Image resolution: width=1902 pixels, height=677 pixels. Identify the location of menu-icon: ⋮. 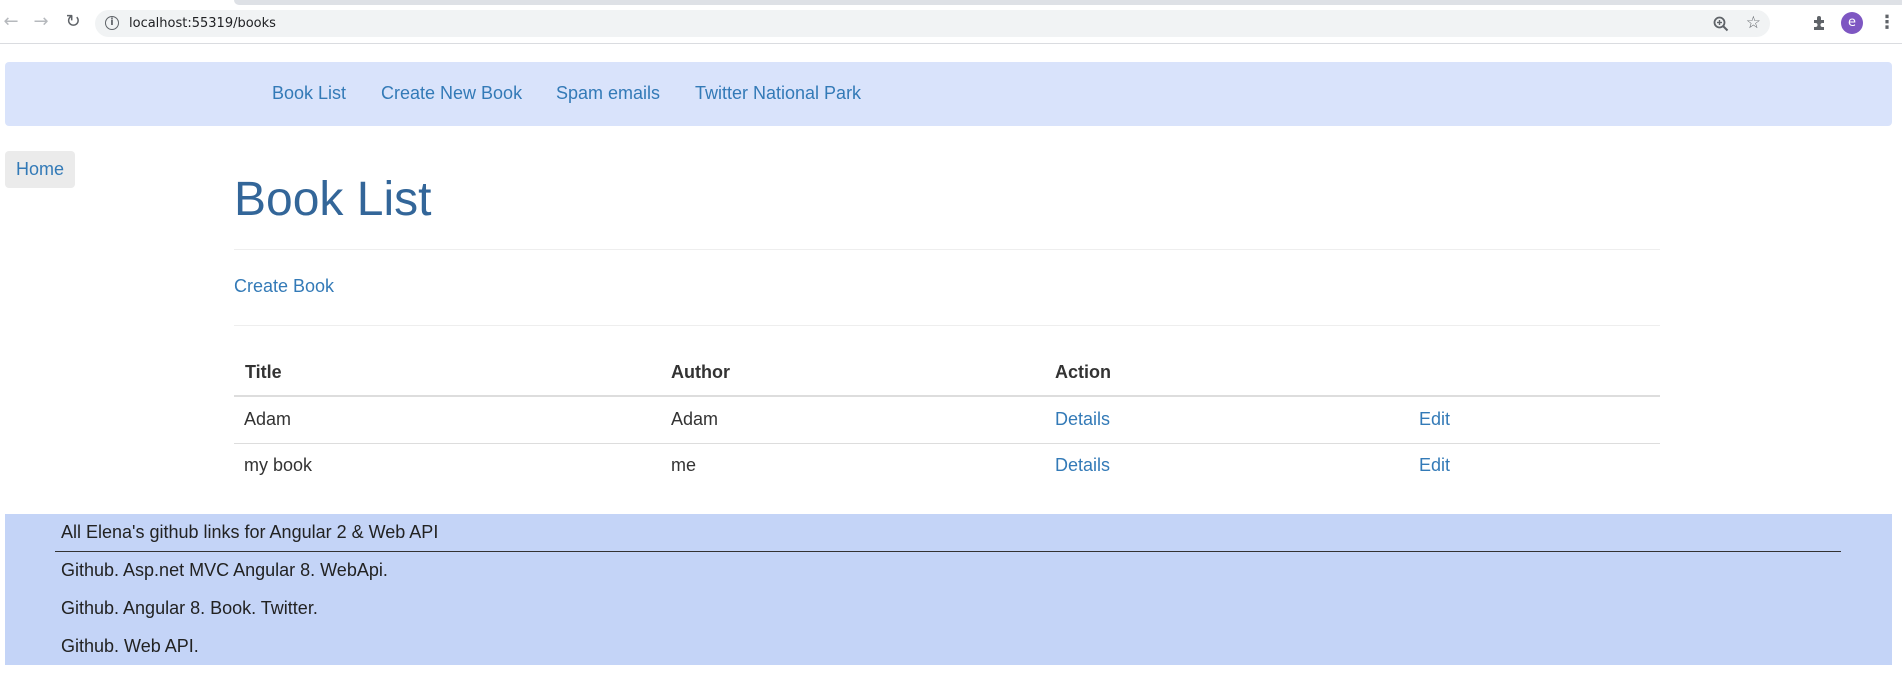
(1887, 23).